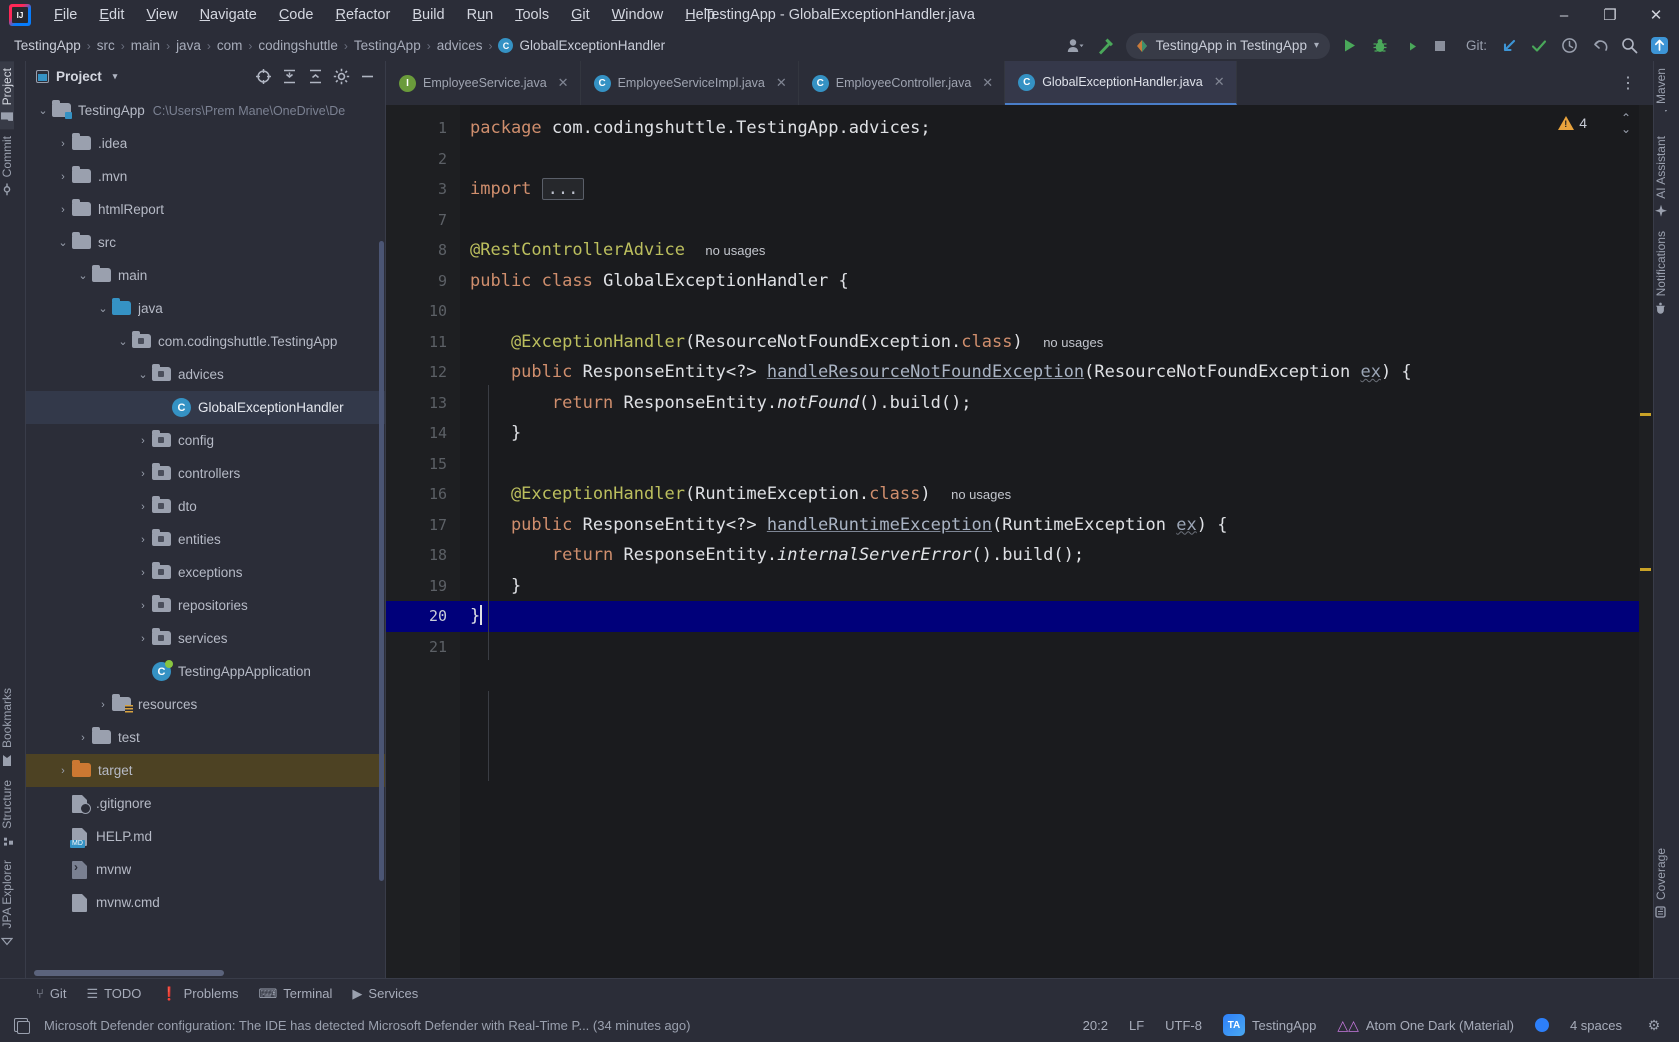  What do you see at coordinates (205, 770) in the screenshot?
I see `tree-node-target: › target` at bounding box center [205, 770].